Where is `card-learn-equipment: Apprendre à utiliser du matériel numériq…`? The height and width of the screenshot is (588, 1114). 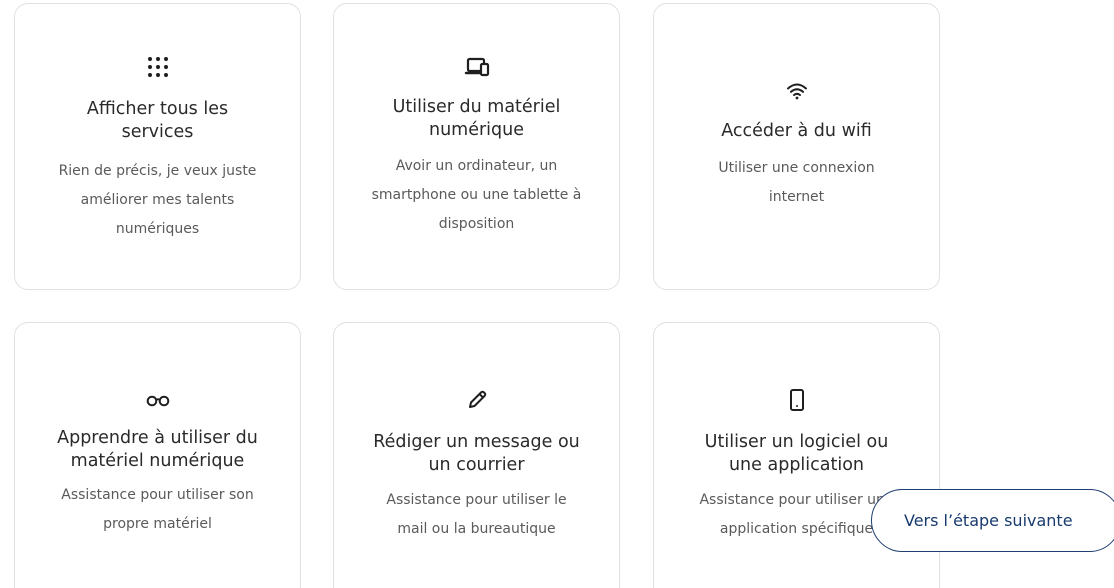 card-learn-equipment: Apprendre à utiliser du matériel numériq… is located at coordinates (157, 455).